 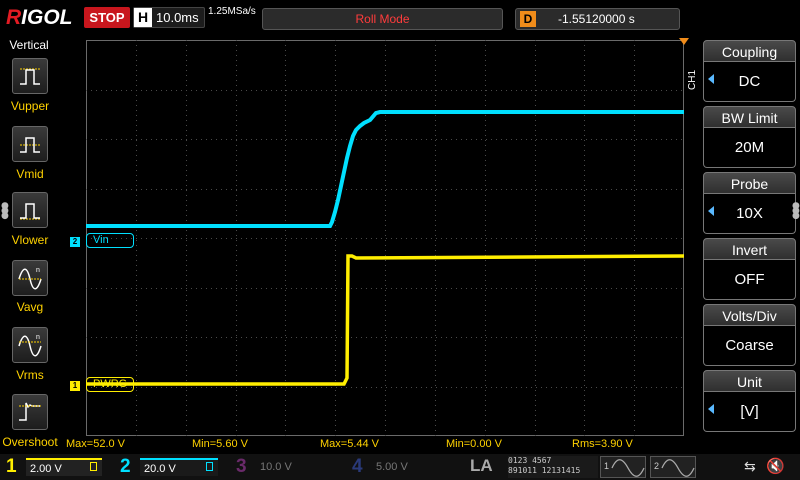 What do you see at coordinates (30, 240) in the screenshot?
I see `vlower-label: Vlower` at bounding box center [30, 240].